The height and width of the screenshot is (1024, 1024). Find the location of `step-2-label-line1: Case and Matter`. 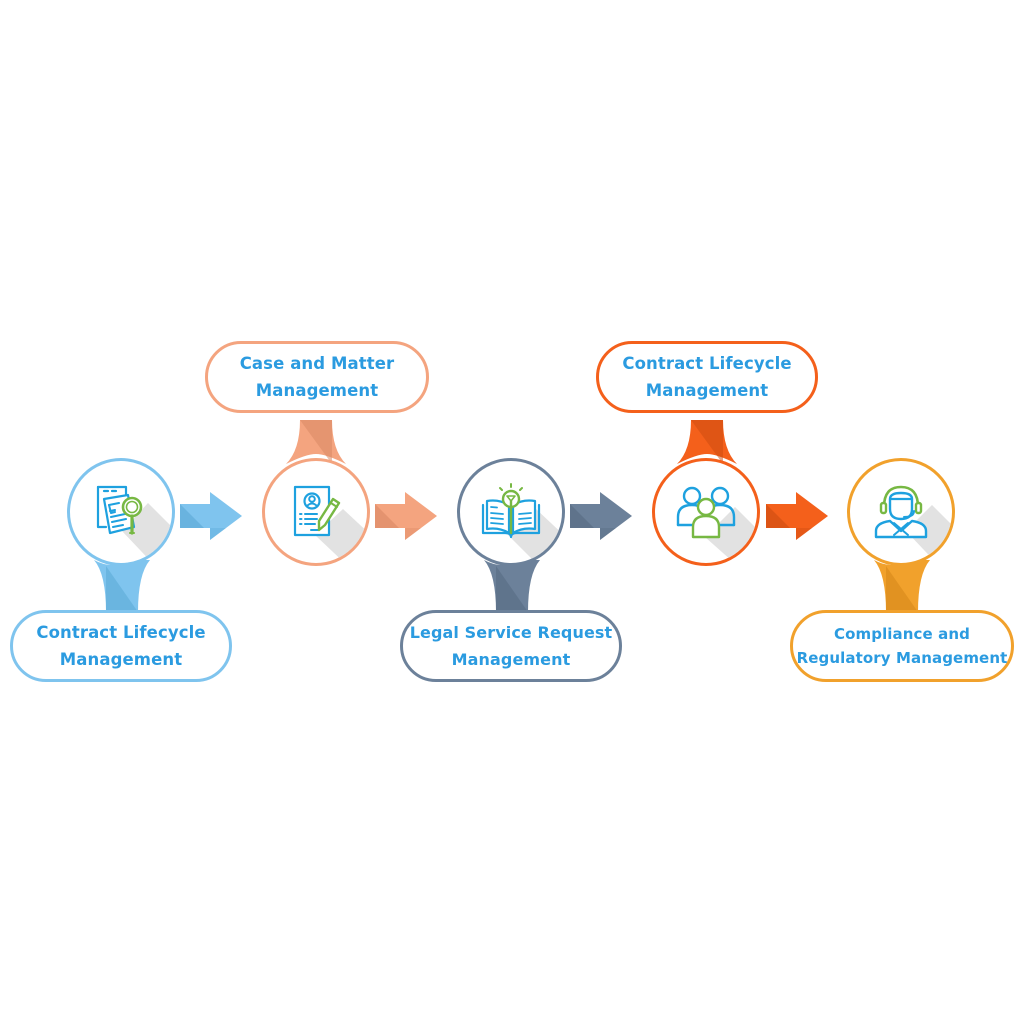

step-2-label-line1: Case and Matter is located at coordinates (317, 363).